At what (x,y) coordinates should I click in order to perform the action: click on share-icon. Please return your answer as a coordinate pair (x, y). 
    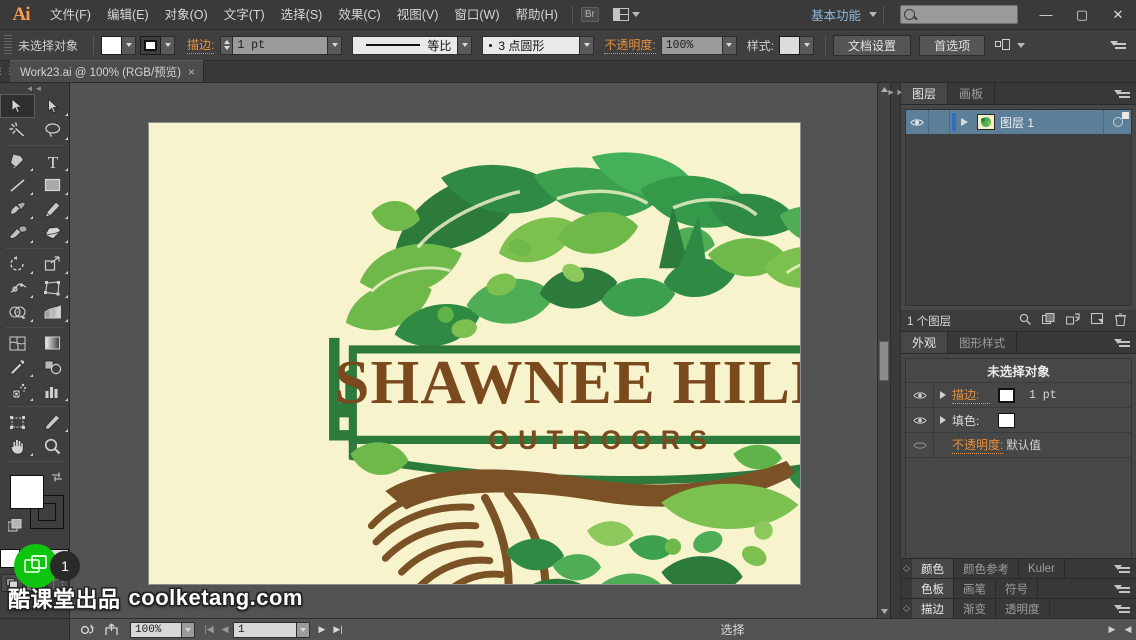
    Looking at the image, I should click on (112, 629).